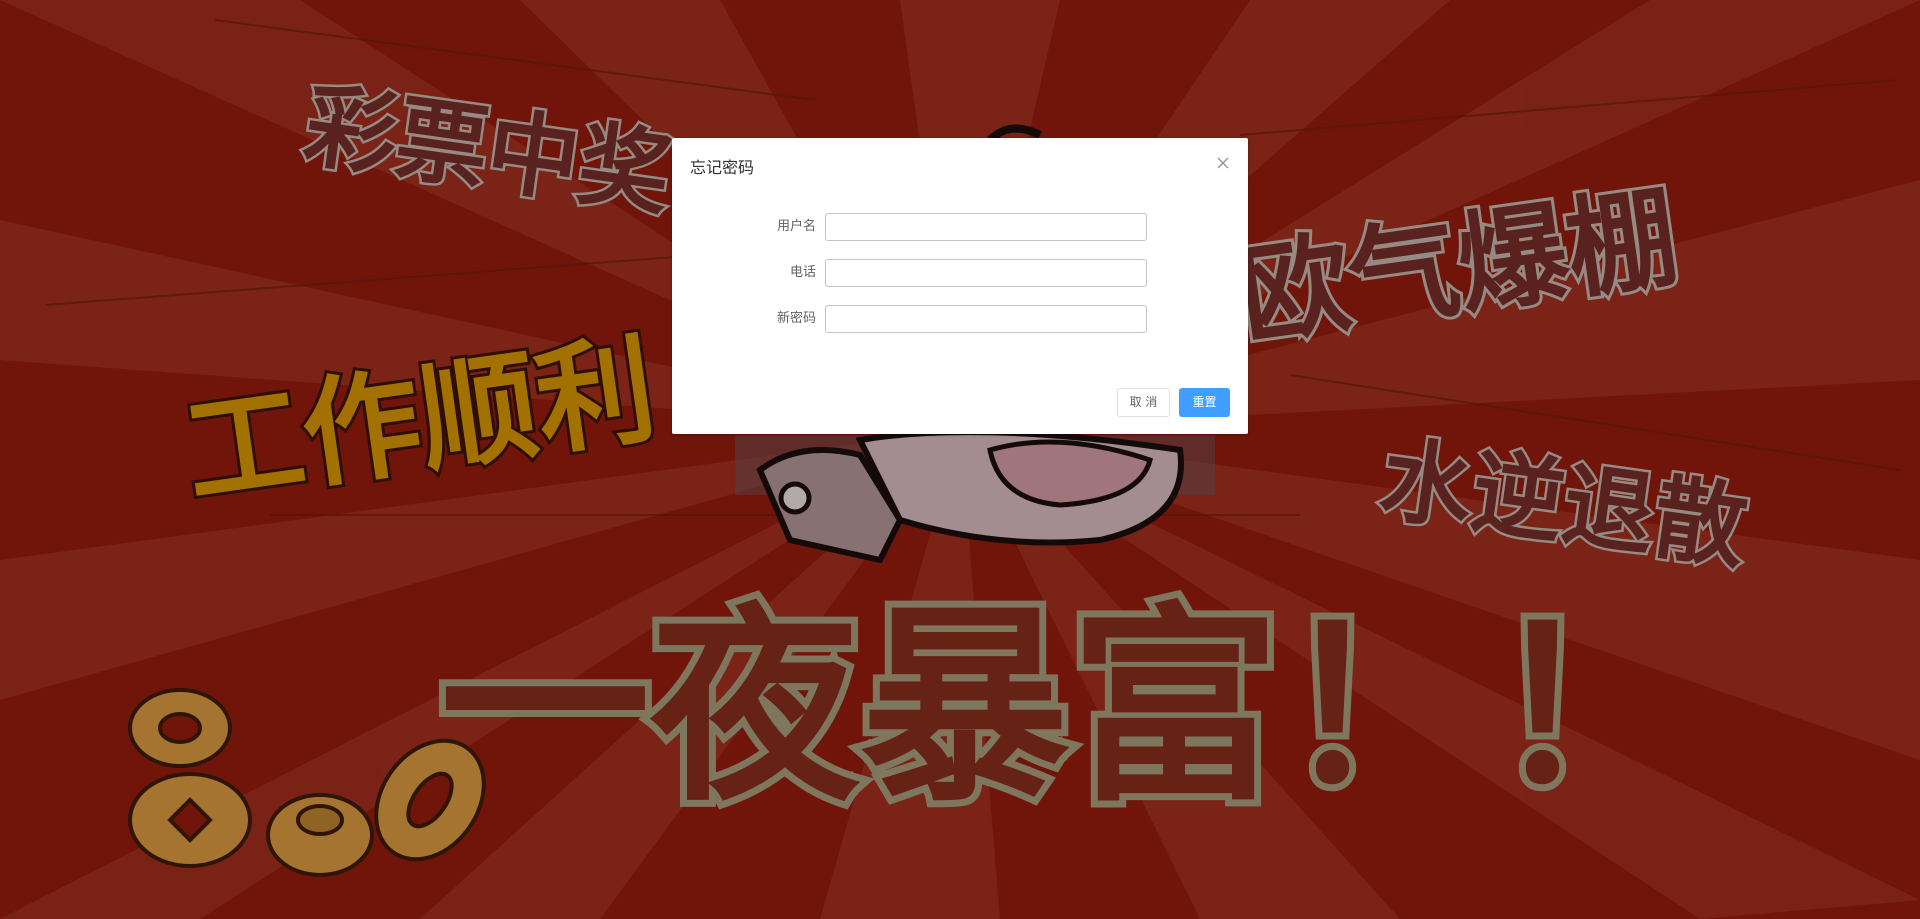 The image size is (1920, 919). What do you see at coordinates (802, 272) in the screenshot?
I see `phone-label: 电话` at bounding box center [802, 272].